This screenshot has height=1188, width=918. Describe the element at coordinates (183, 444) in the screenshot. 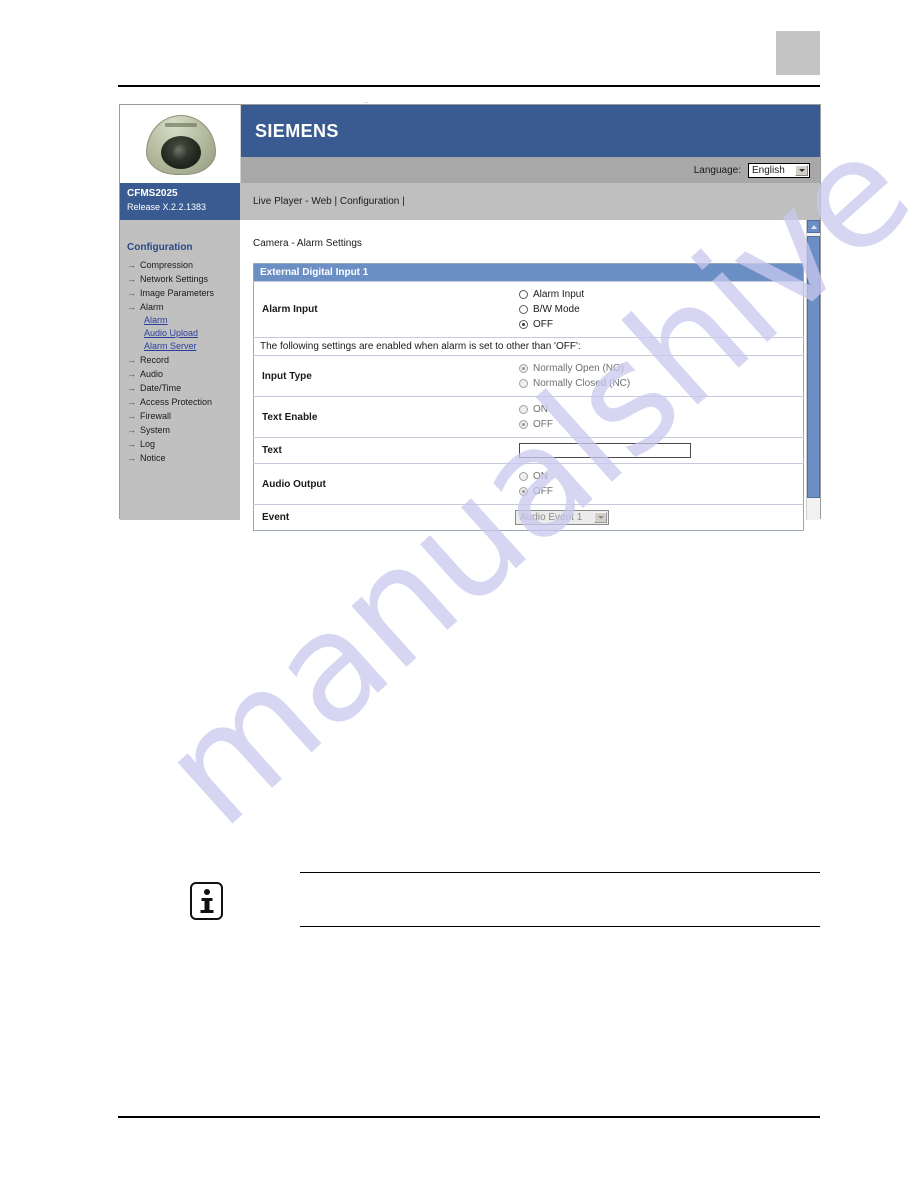

I see `sidebar-item-log: → Log` at that location.